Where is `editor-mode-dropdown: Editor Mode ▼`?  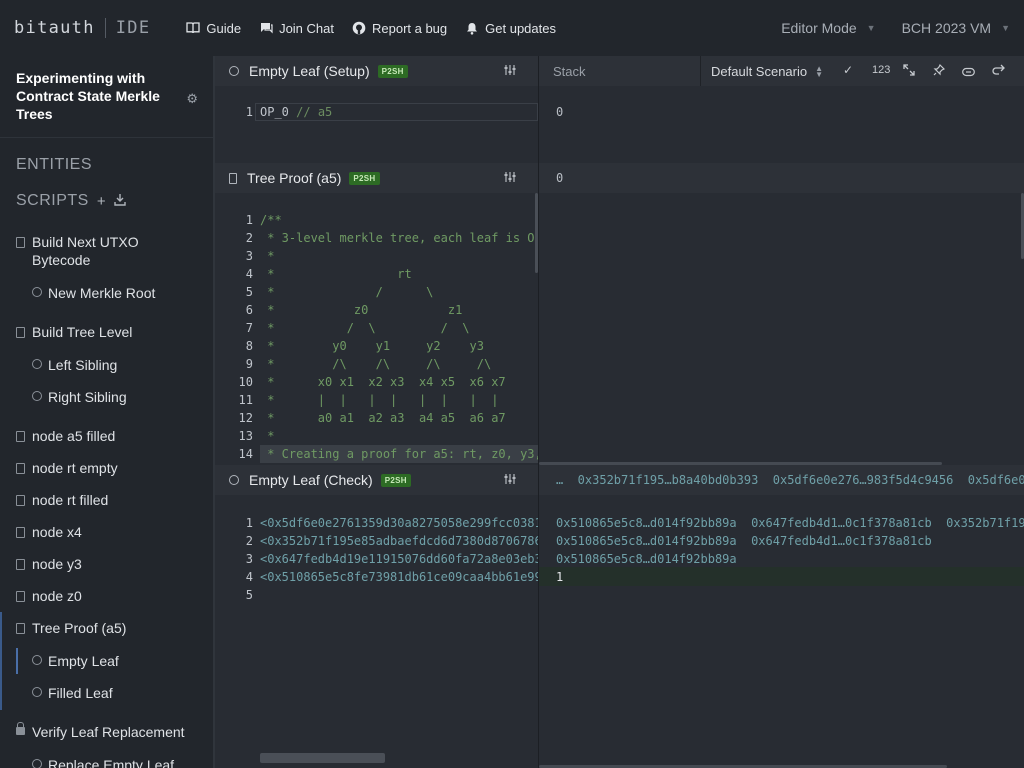 editor-mode-dropdown: Editor Mode ▼ is located at coordinates (828, 28).